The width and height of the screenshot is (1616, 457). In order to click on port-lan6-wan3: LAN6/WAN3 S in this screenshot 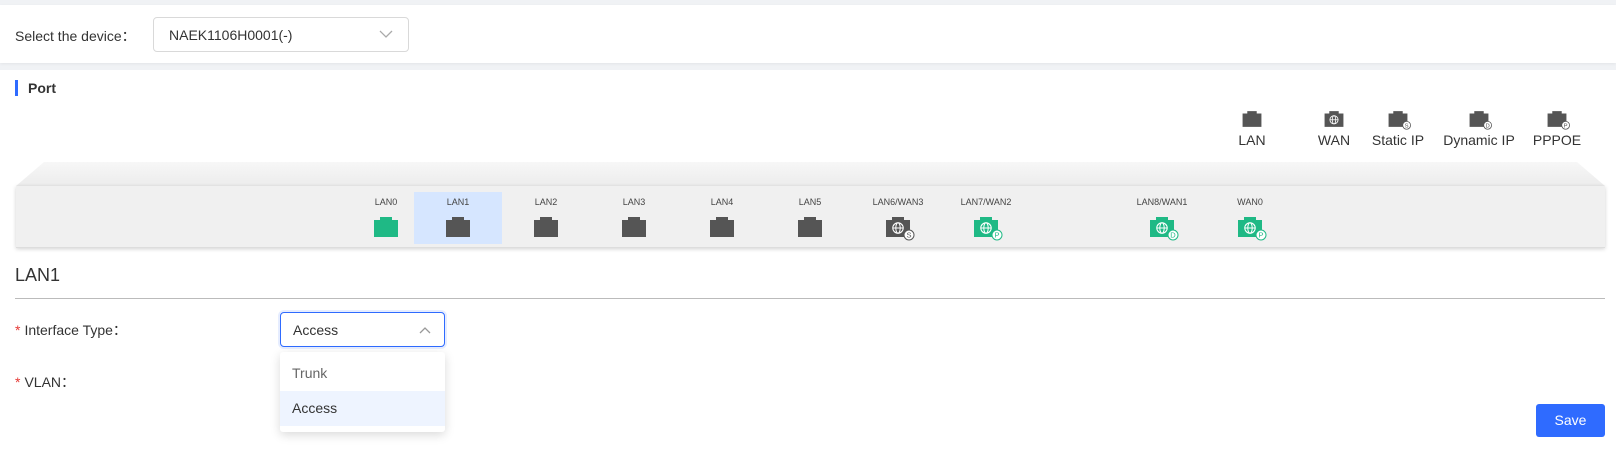, I will do `click(898, 218)`.